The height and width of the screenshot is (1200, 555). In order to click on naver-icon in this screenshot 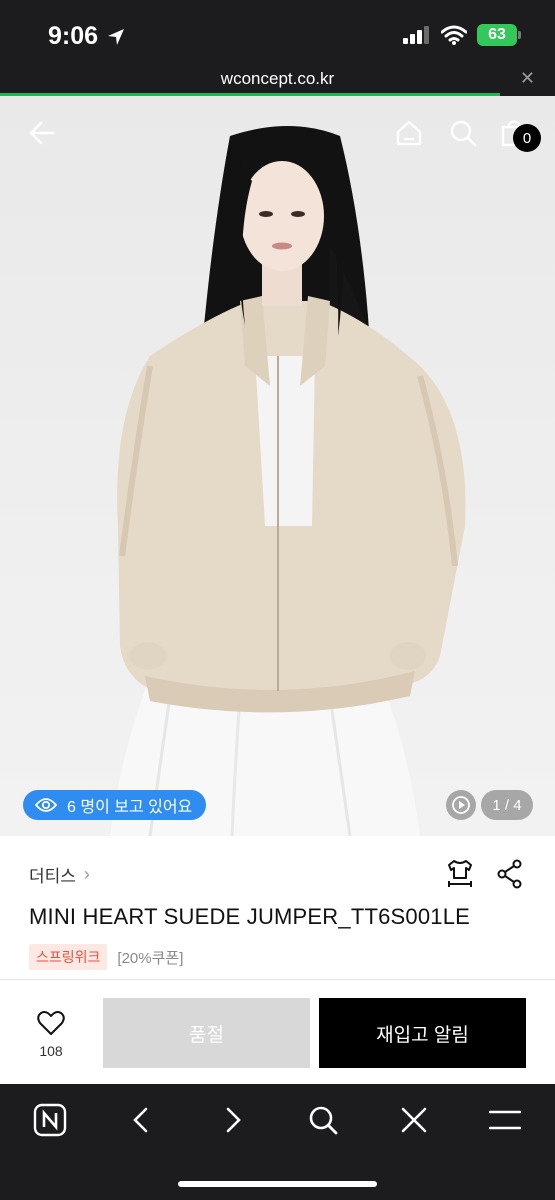, I will do `click(50, 1120)`.